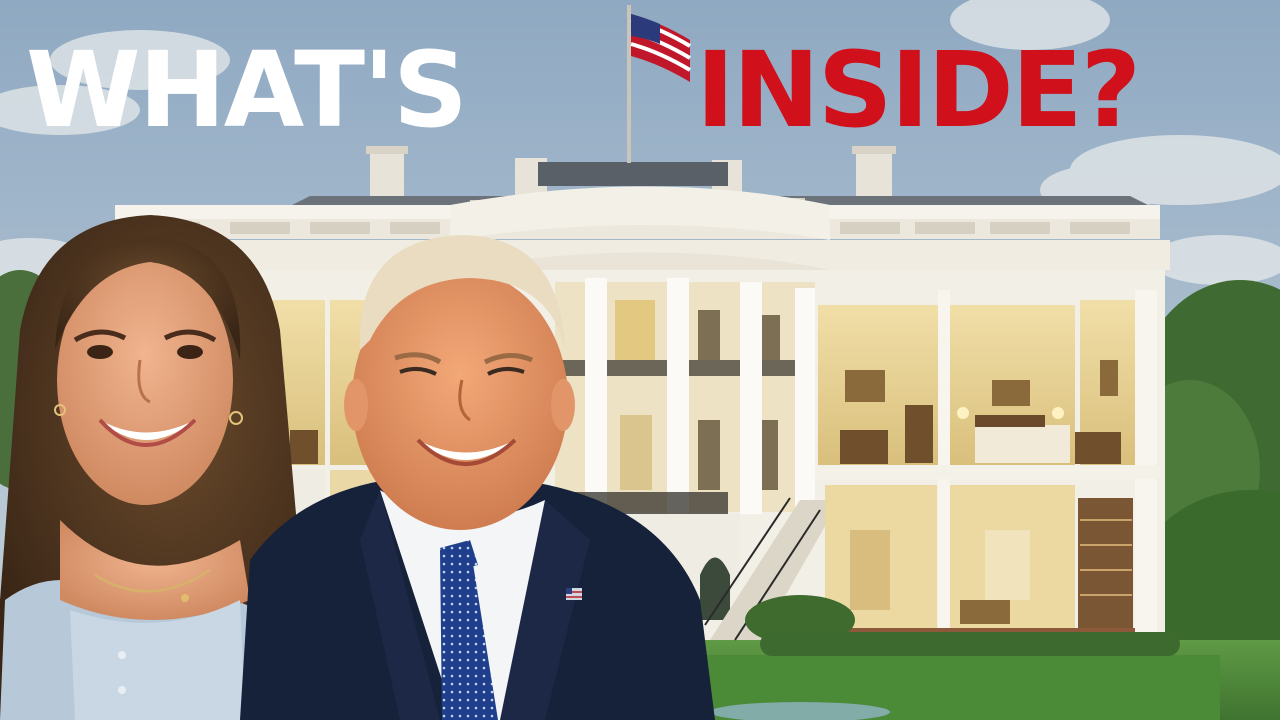 The image size is (1280, 720). Describe the element at coordinates (918, 90) in the screenshot. I see `title-word-inside: INSIDE?` at that location.